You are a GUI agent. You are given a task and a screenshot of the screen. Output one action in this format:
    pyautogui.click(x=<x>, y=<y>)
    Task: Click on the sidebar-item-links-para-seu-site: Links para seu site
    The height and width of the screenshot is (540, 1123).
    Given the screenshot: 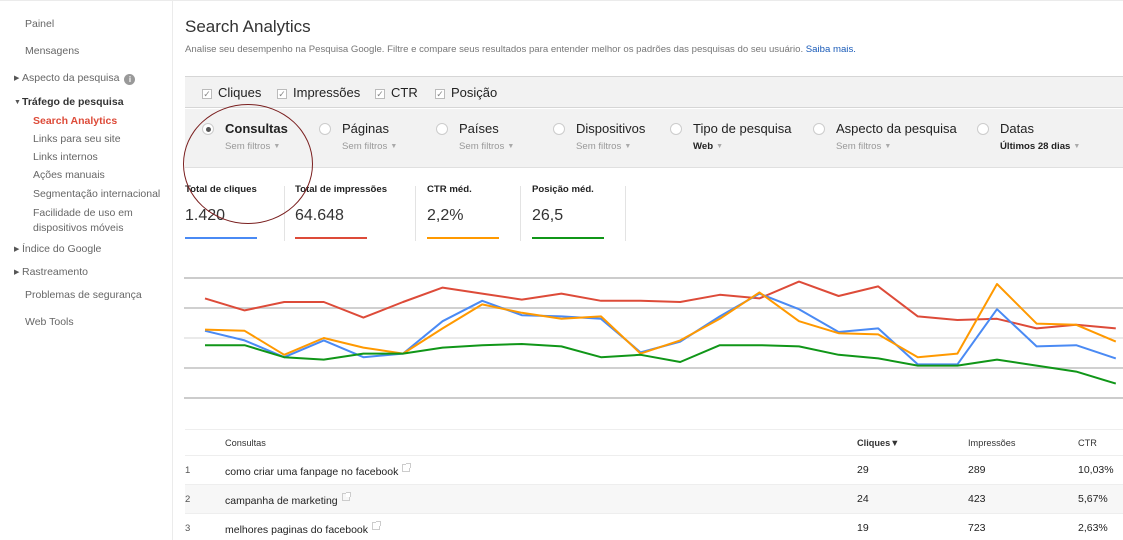 What is the action you would take?
    pyautogui.click(x=77, y=139)
    